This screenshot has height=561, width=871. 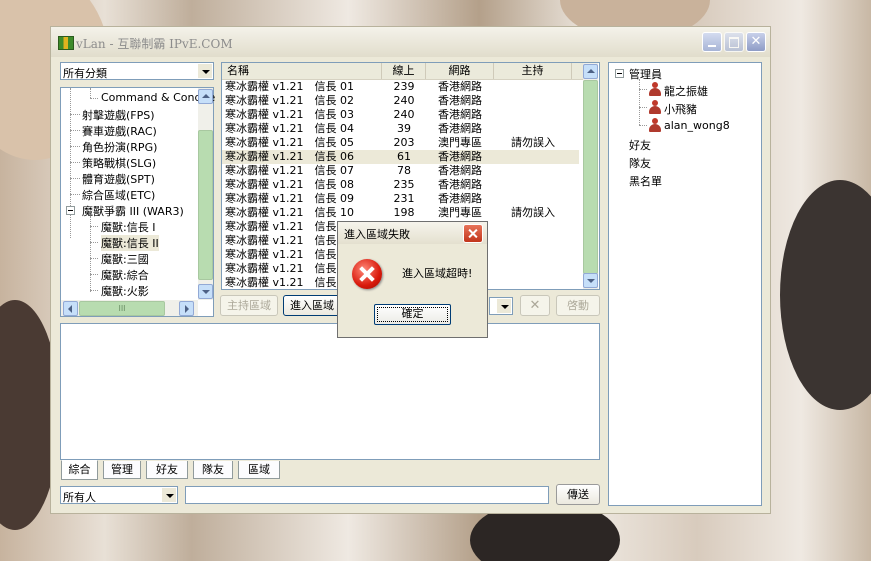 I want to click on error-icon, so click(x=367, y=274).